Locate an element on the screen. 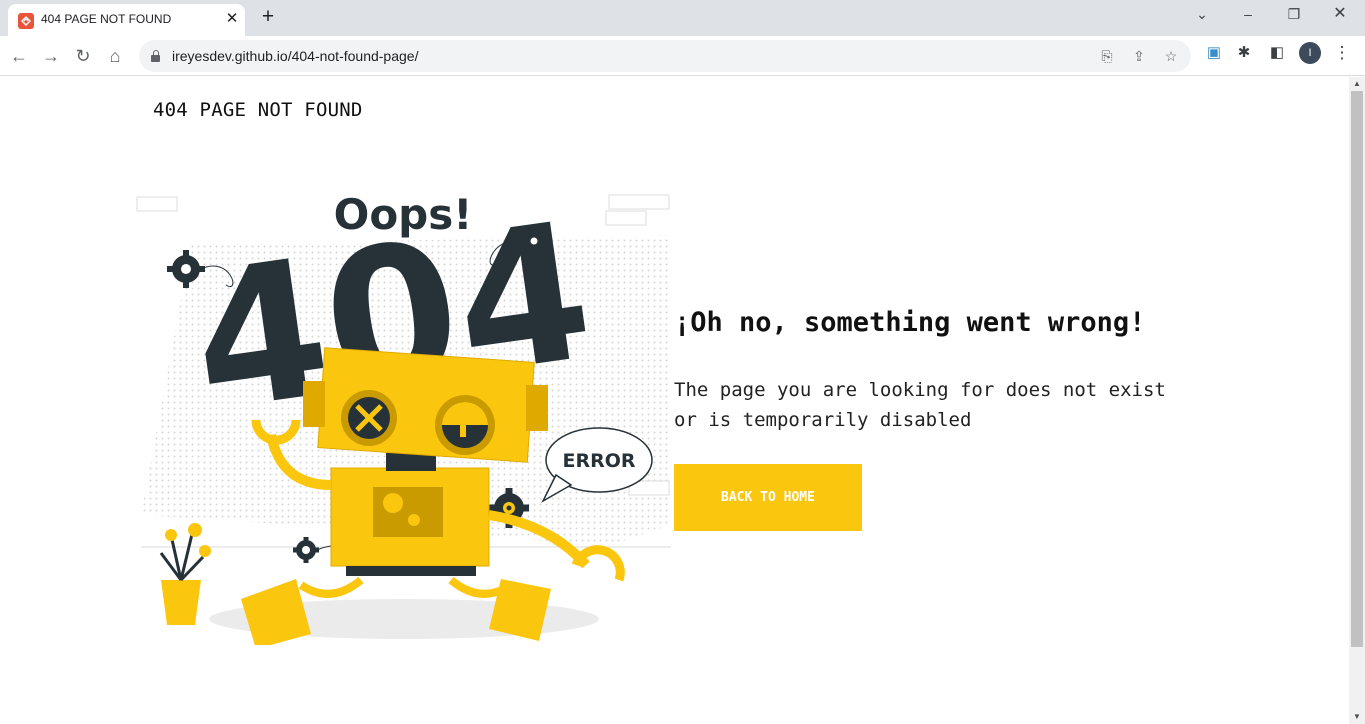 The image size is (1365, 724). description-line: or is temporarily disabled is located at coordinates (823, 420).